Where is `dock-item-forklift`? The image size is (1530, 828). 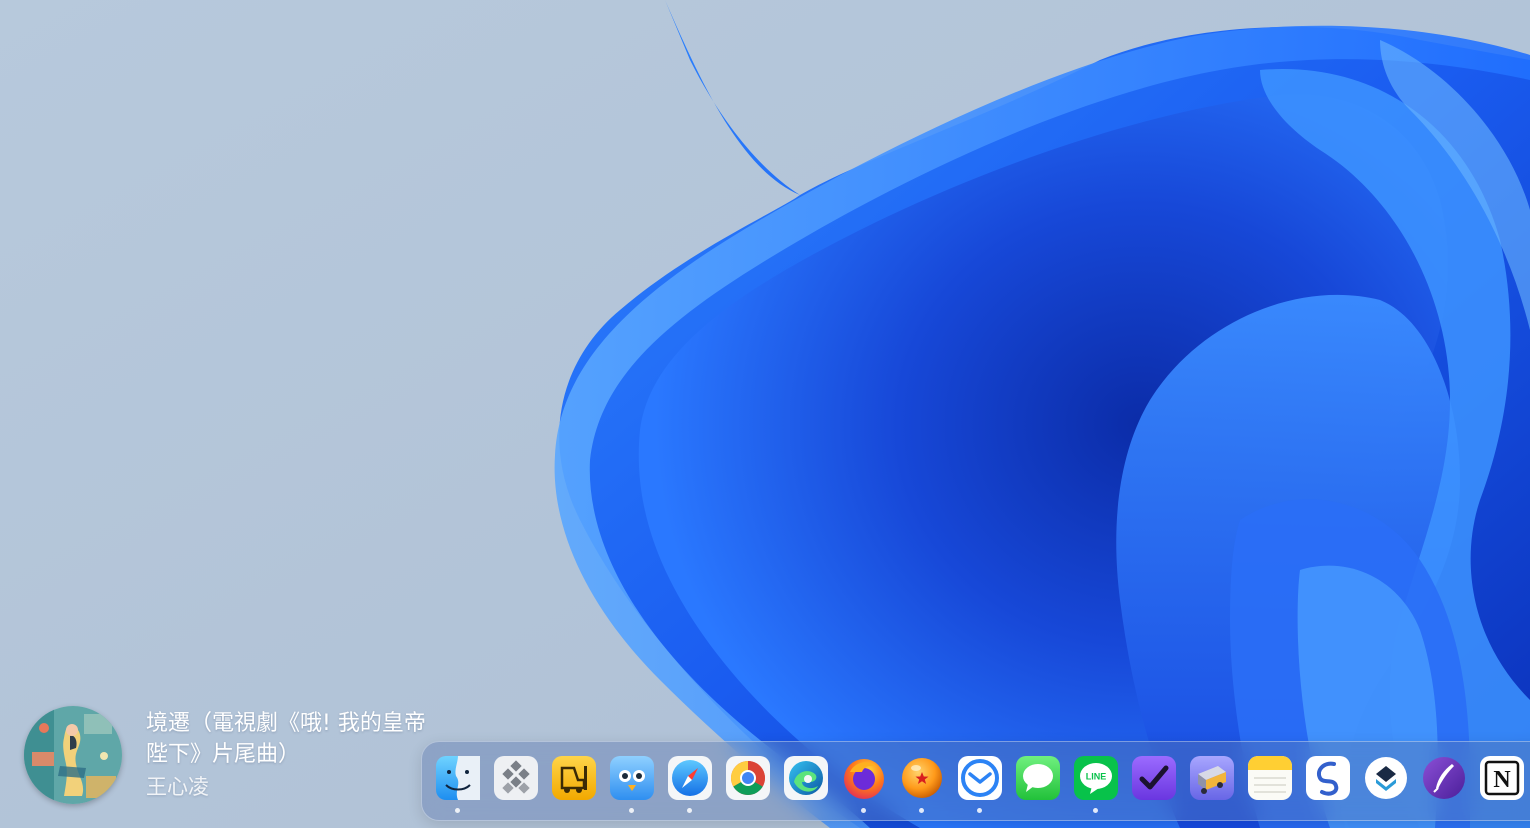 dock-item-forklift is located at coordinates (574, 784).